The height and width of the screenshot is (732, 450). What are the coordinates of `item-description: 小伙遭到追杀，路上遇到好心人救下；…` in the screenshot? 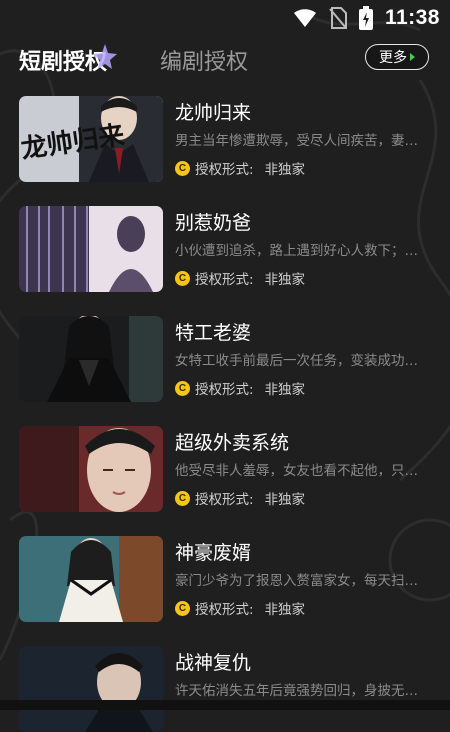 It's located at (296, 251).